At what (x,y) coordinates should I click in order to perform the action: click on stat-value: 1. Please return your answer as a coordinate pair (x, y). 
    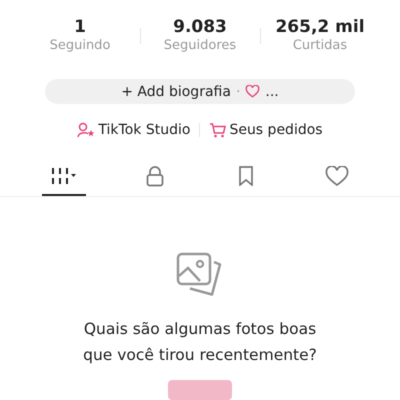
    Looking at the image, I should click on (80, 27).